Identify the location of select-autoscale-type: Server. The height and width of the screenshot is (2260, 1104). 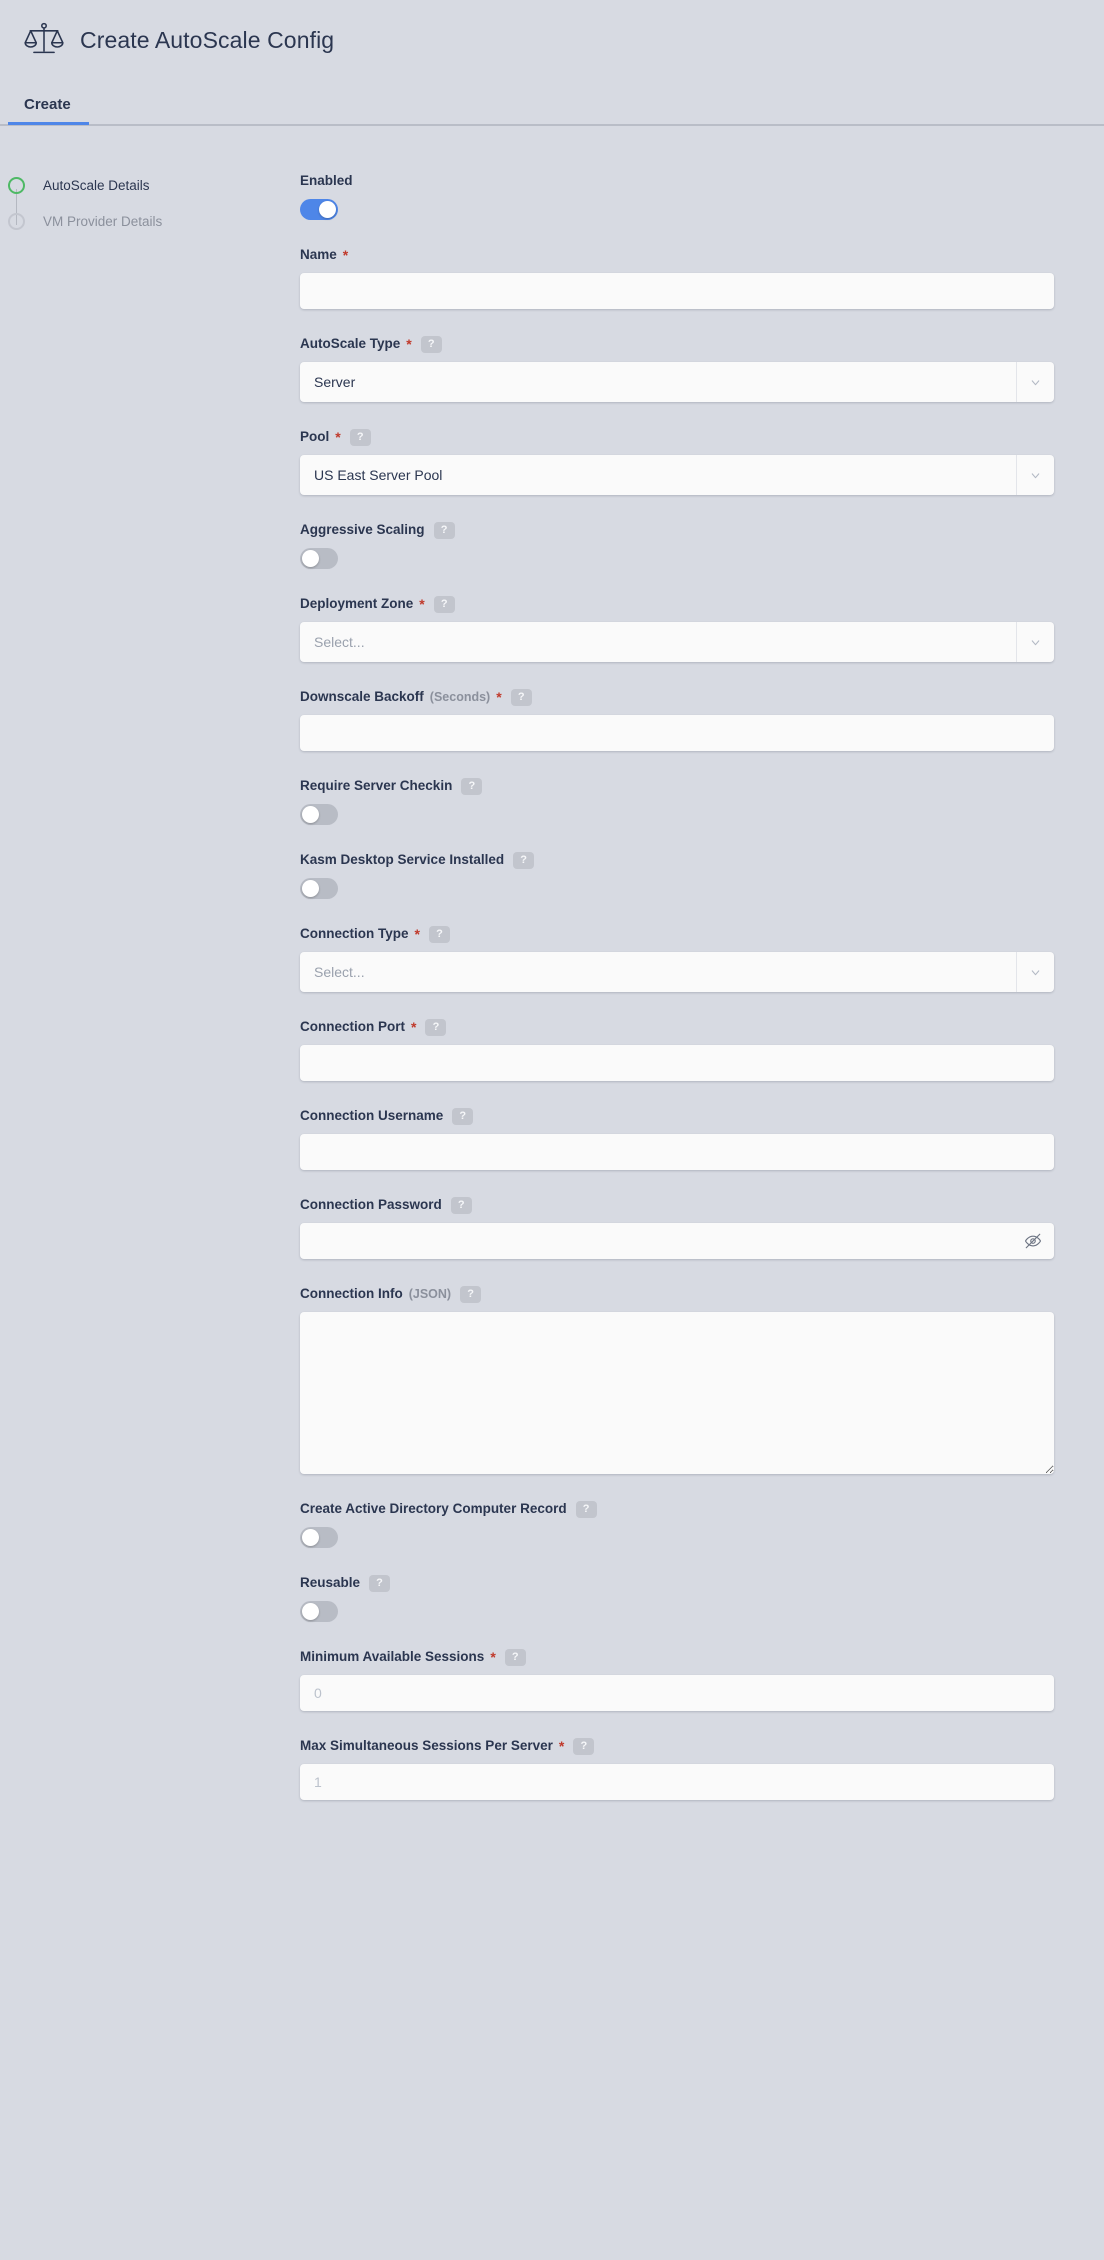
(677, 382).